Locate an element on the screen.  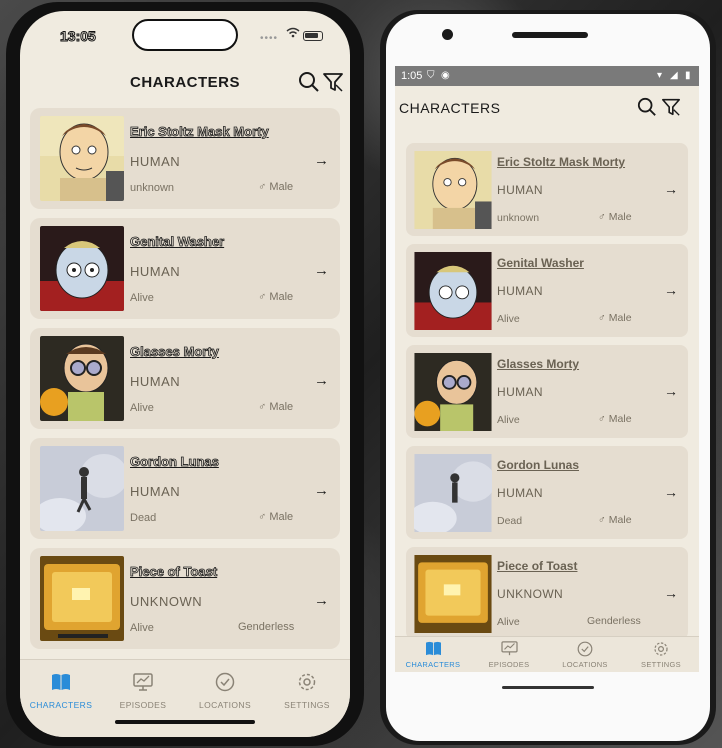
gear-icon is located at coordinates (661, 649).